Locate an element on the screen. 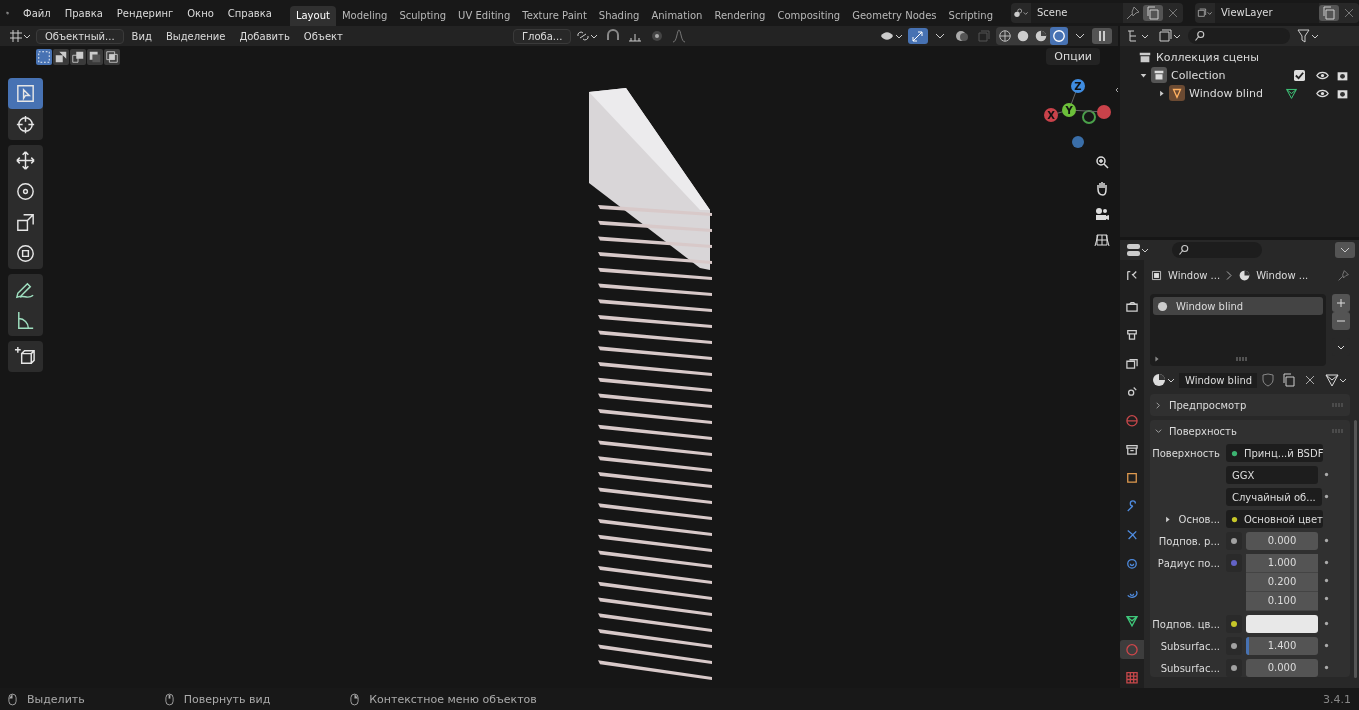 This screenshot has width=1359, height=710. link-field: Принц...й BSDF is located at coordinates (1275, 453).